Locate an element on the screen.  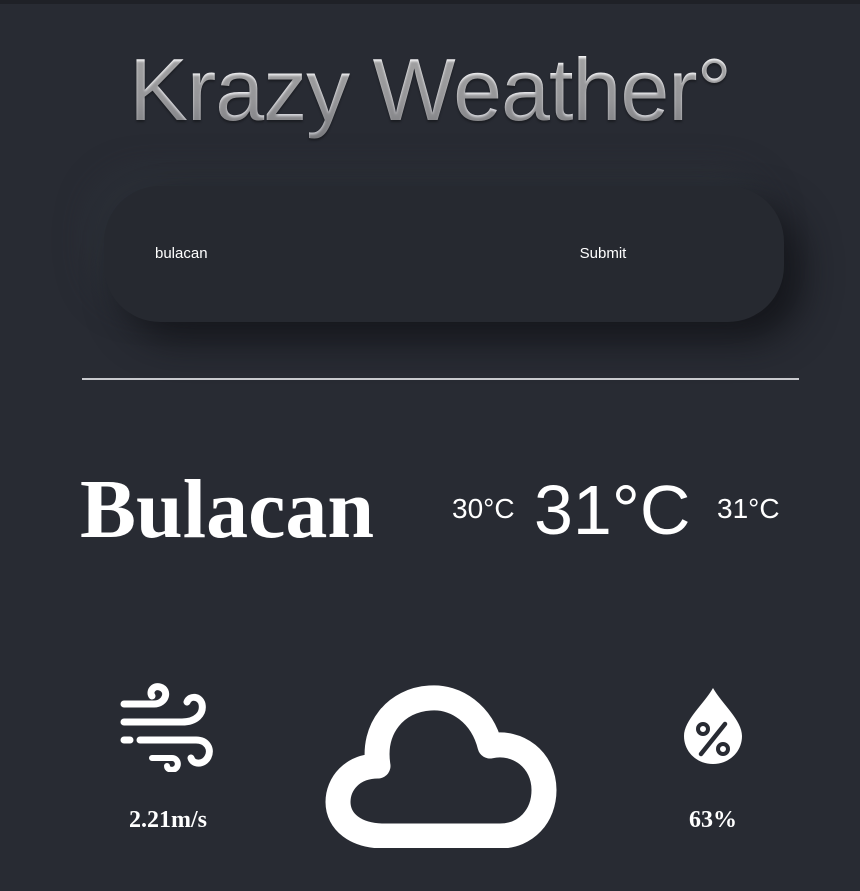
humidity-drop-icon is located at coordinates (713, 726).